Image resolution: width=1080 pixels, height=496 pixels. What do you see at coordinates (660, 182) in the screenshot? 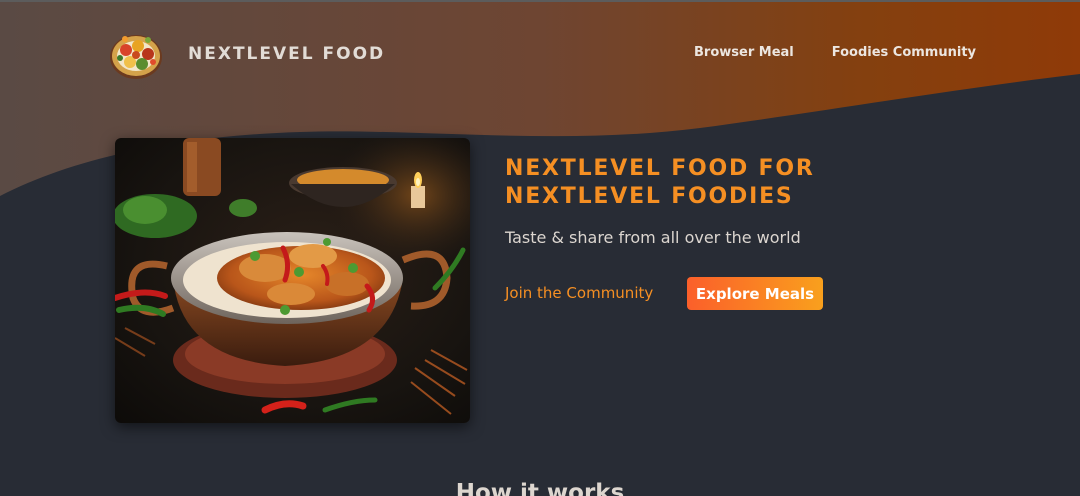
I see `hero-title: NEXTLEVEL FOOD FOR NEXTLEVEL FOODIES` at bounding box center [660, 182].